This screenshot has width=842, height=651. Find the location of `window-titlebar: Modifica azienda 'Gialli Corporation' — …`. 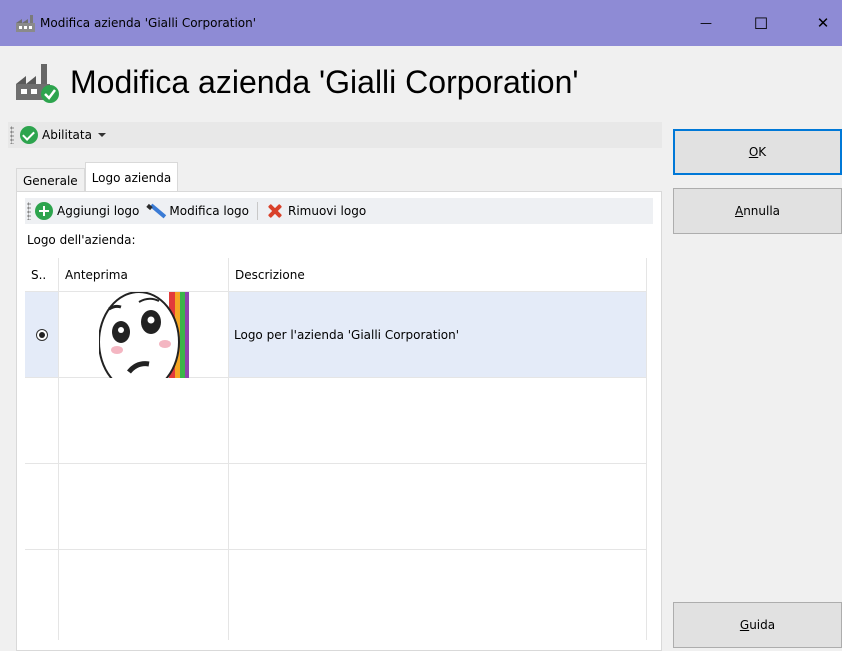

window-titlebar: Modifica azienda 'Gialli Corporation' — … is located at coordinates (421, 23).